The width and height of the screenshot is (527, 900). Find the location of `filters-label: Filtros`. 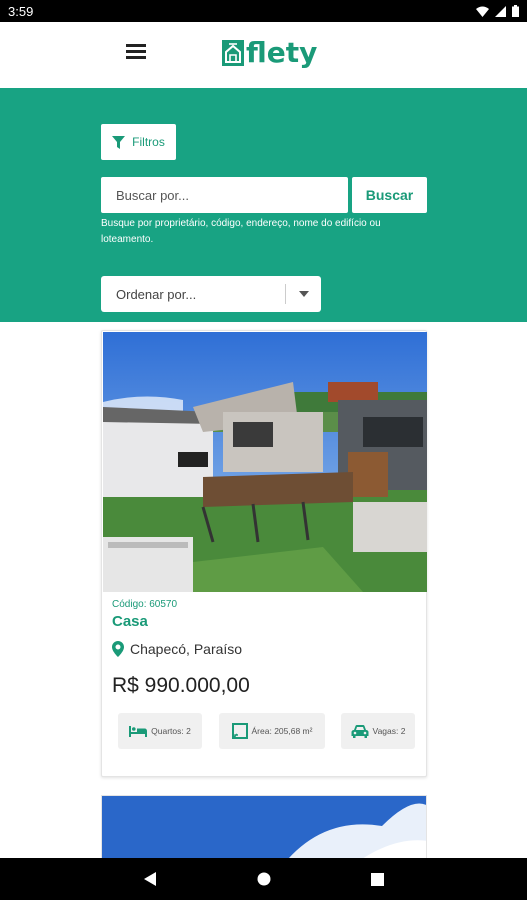

filters-label: Filtros is located at coordinates (148, 142).